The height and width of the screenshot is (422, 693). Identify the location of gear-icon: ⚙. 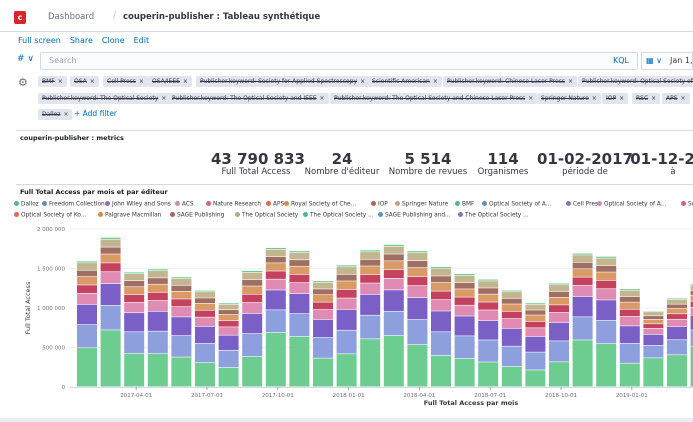
(23, 82).